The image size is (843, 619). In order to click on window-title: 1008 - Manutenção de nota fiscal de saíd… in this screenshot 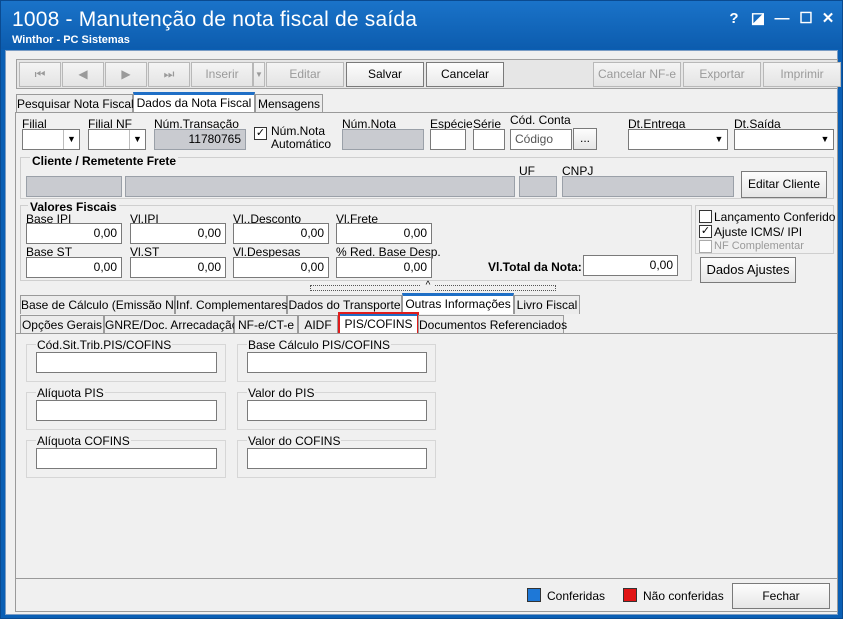, I will do `click(215, 19)`.